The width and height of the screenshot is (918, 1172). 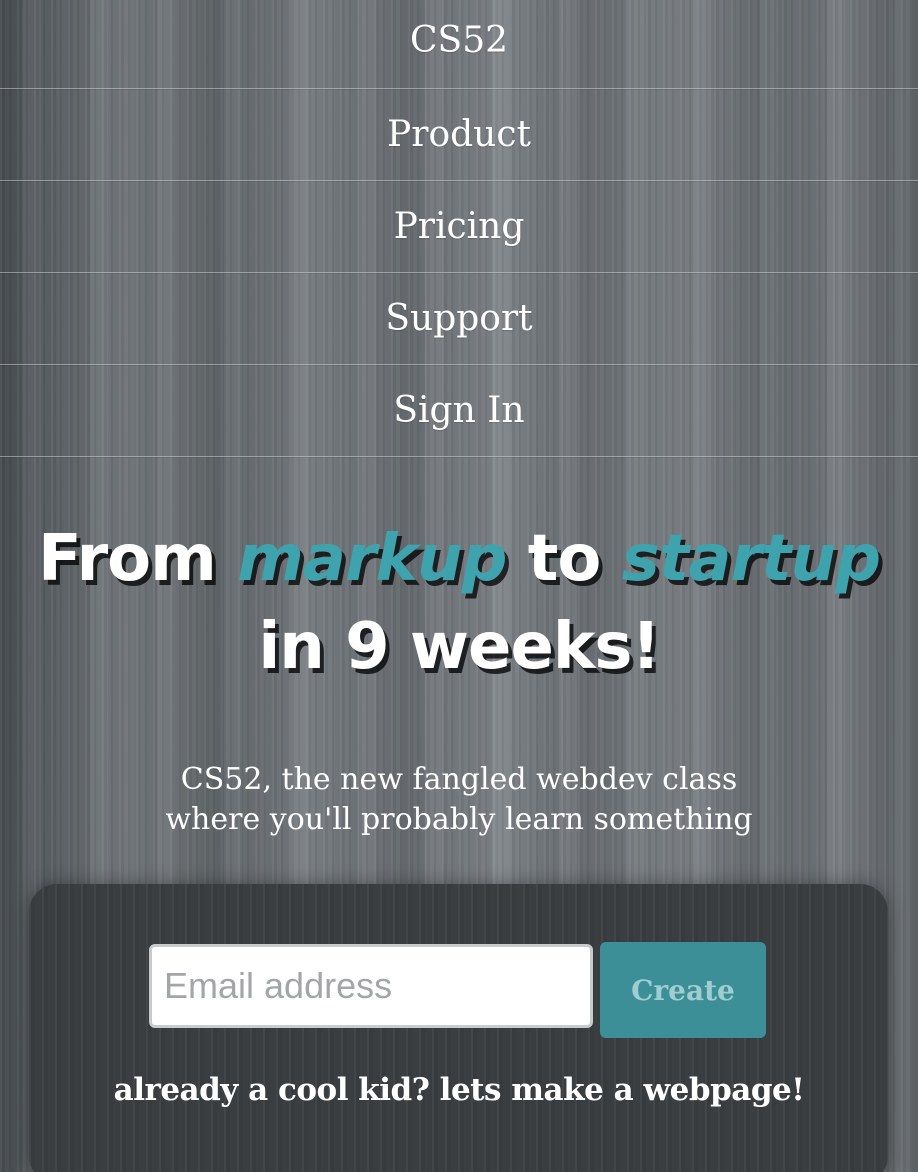 I want to click on nav-item-label: Product, so click(x=459, y=134).